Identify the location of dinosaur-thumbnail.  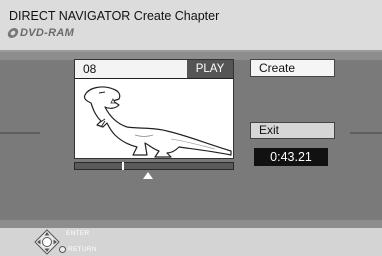
(157, 122).